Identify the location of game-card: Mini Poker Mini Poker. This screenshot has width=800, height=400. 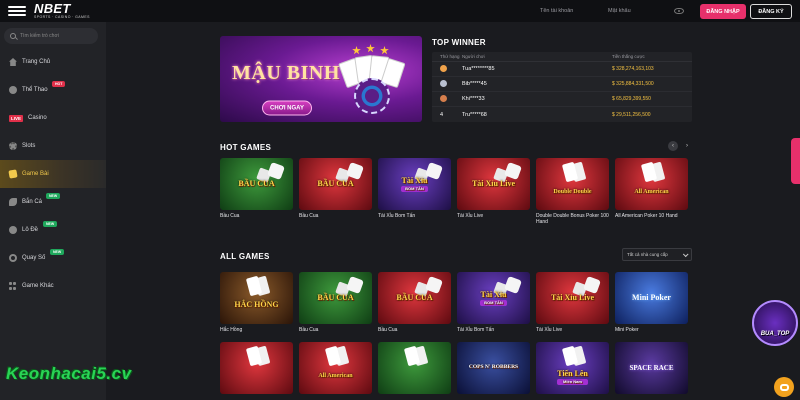
(651, 302).